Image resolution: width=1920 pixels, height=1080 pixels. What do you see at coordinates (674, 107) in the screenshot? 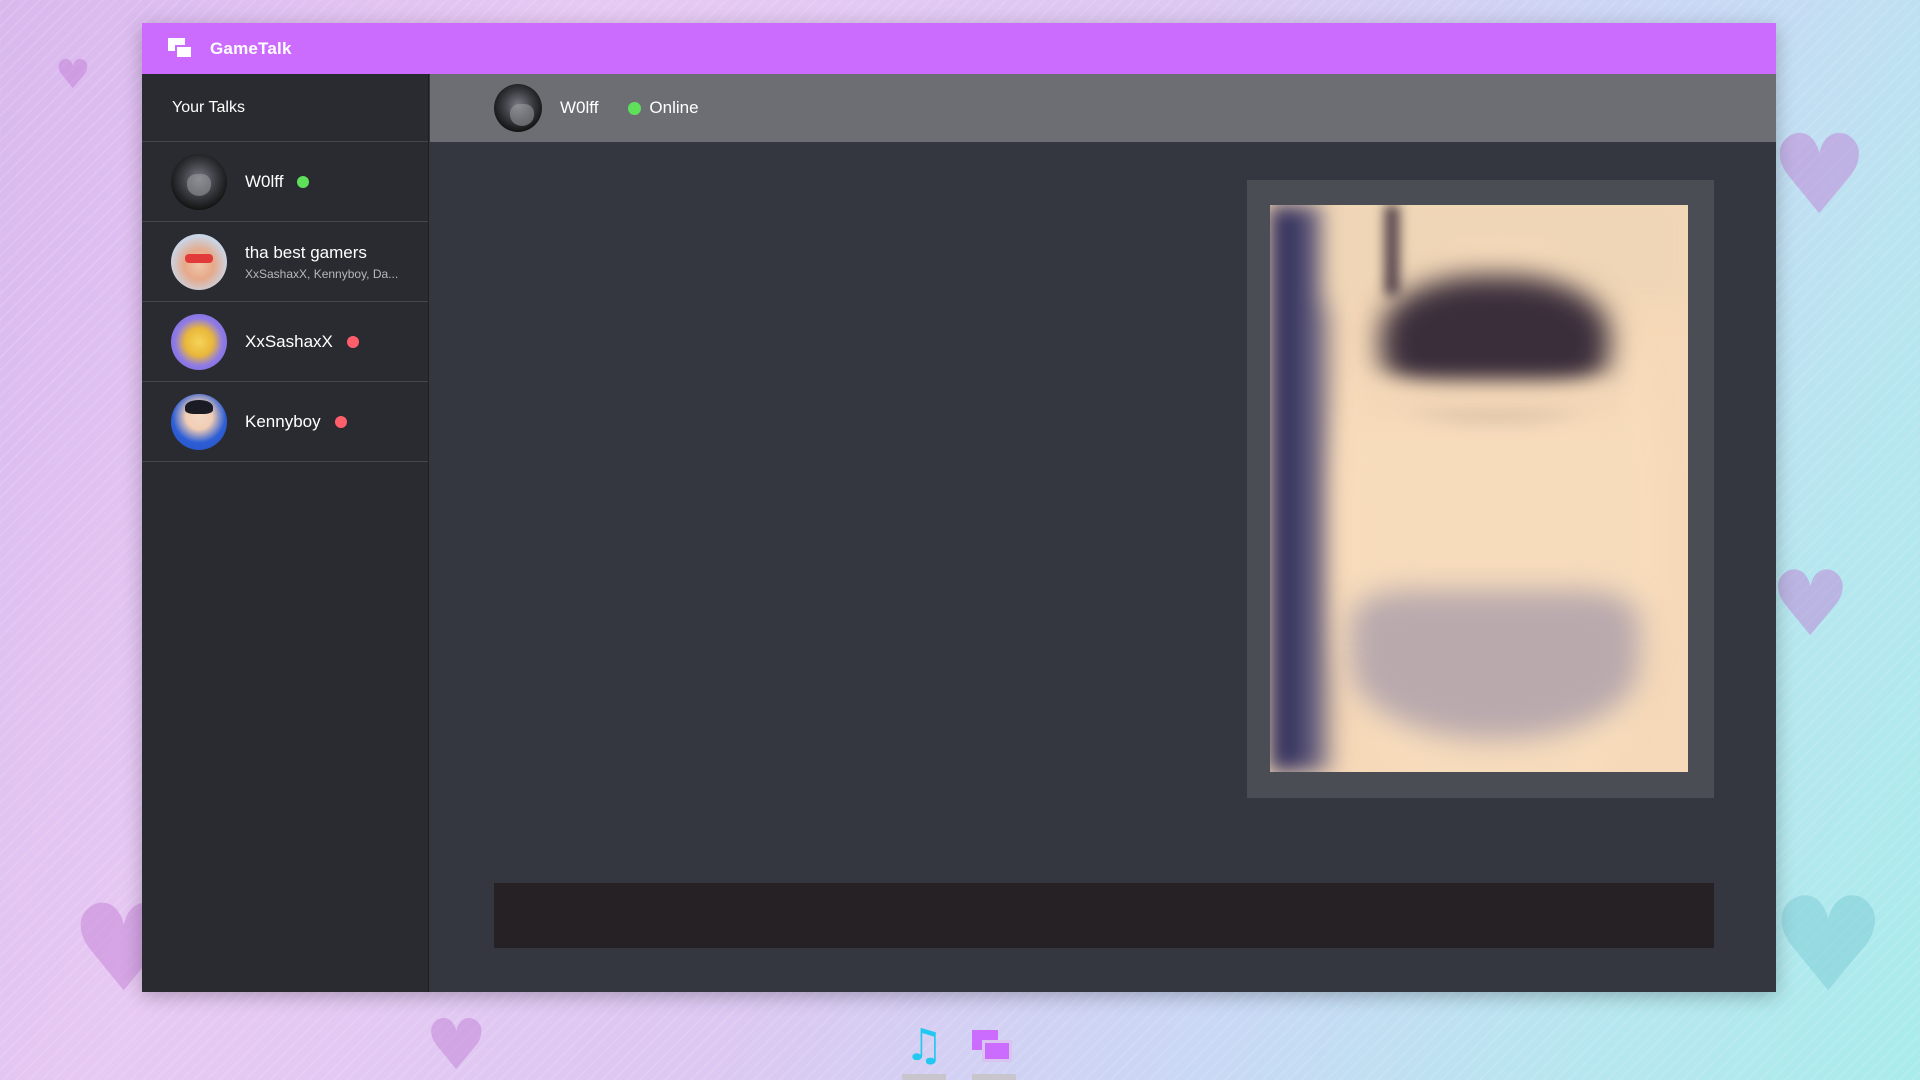
I see `status-text: Online` at bounding box center [674, 107].